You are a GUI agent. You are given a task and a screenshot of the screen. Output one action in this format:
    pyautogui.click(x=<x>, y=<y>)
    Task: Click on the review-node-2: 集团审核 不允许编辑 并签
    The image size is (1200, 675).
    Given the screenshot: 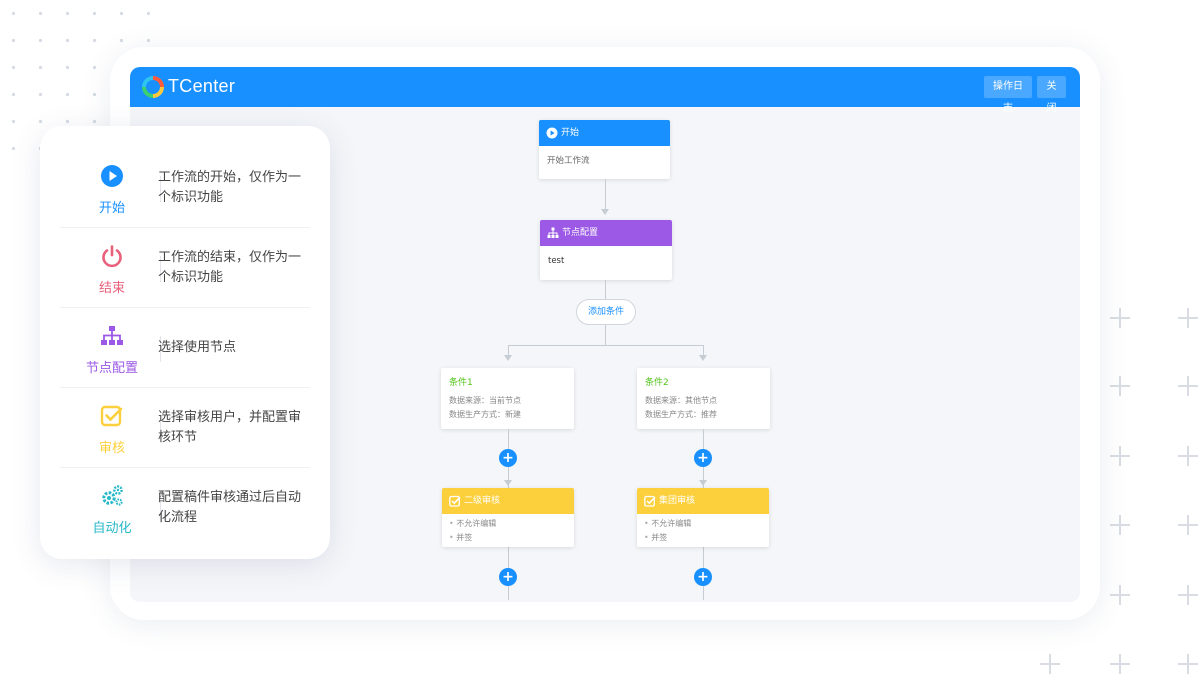 What is the action you would take?
    pyautogui.click(x=703, y=517)
    